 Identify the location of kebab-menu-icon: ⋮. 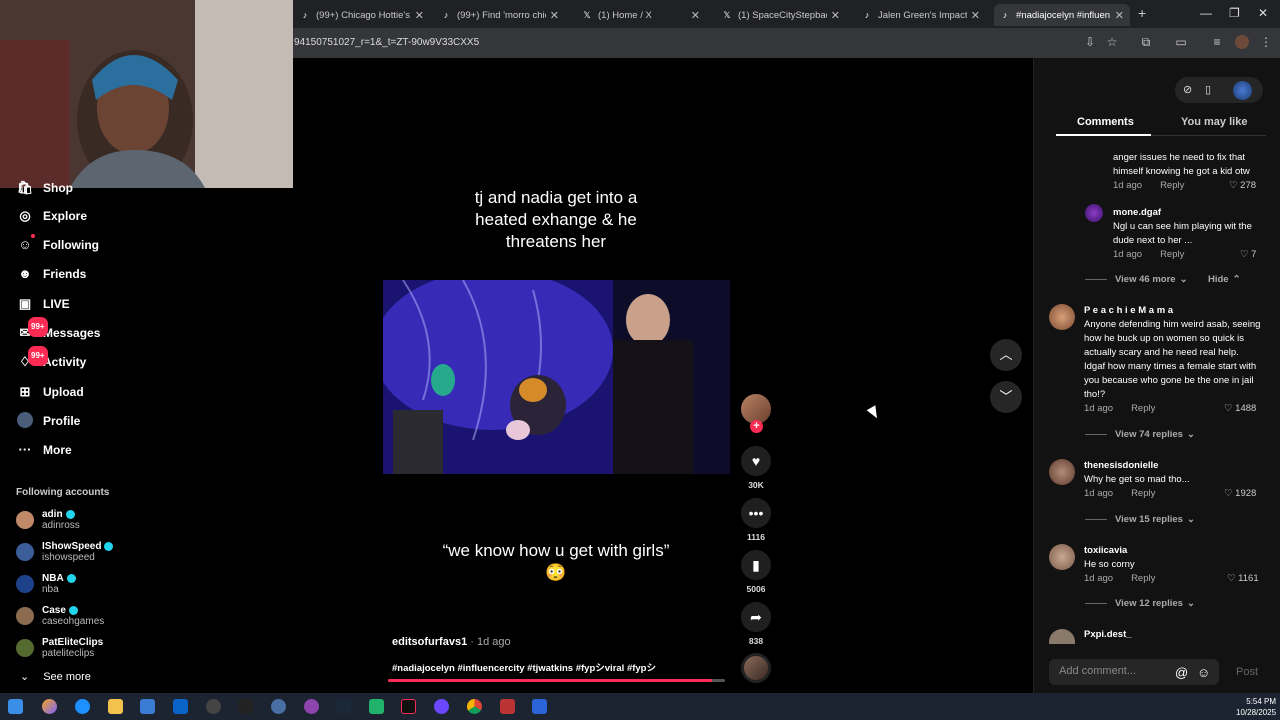
(1266, 42).